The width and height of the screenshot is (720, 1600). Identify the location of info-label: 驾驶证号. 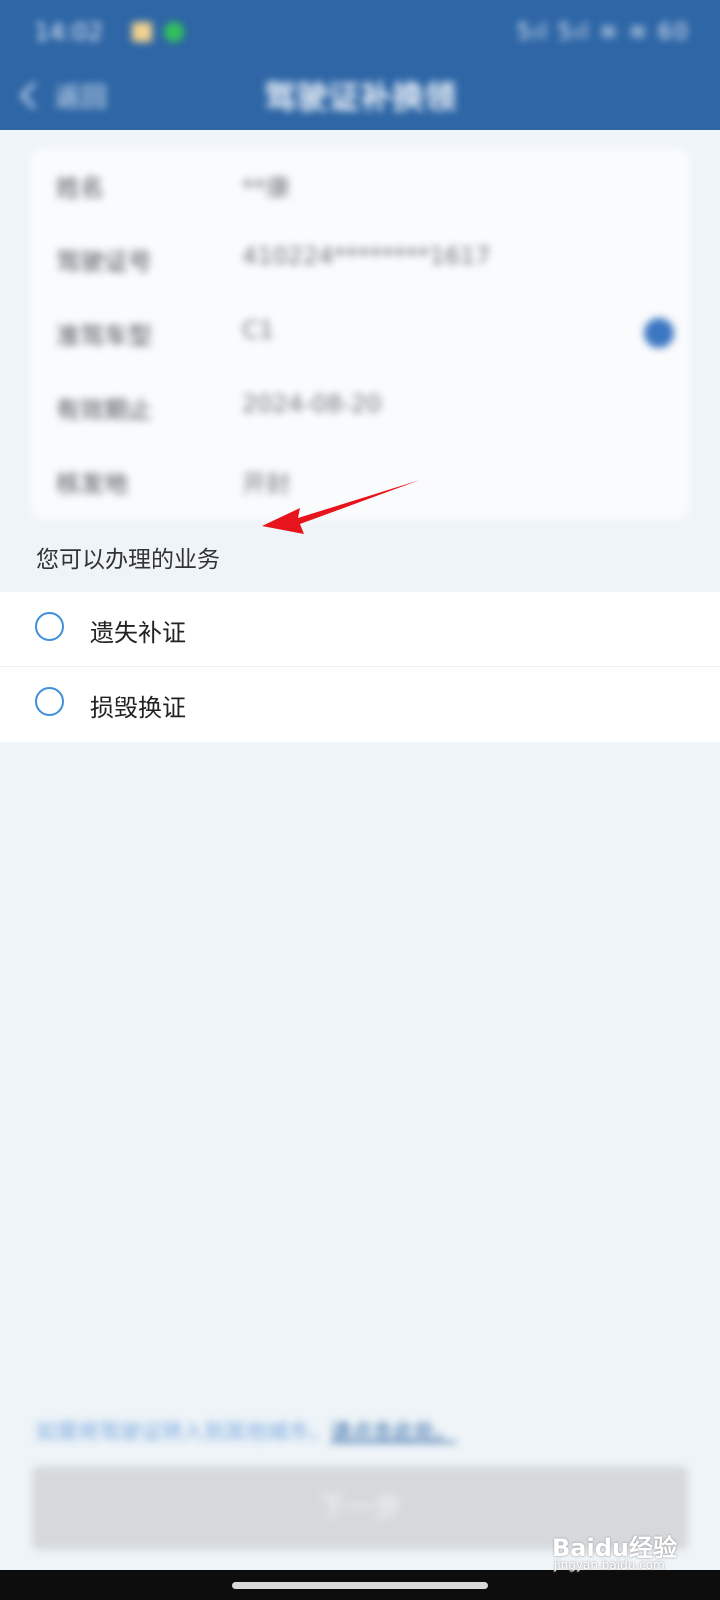
(104, 262).